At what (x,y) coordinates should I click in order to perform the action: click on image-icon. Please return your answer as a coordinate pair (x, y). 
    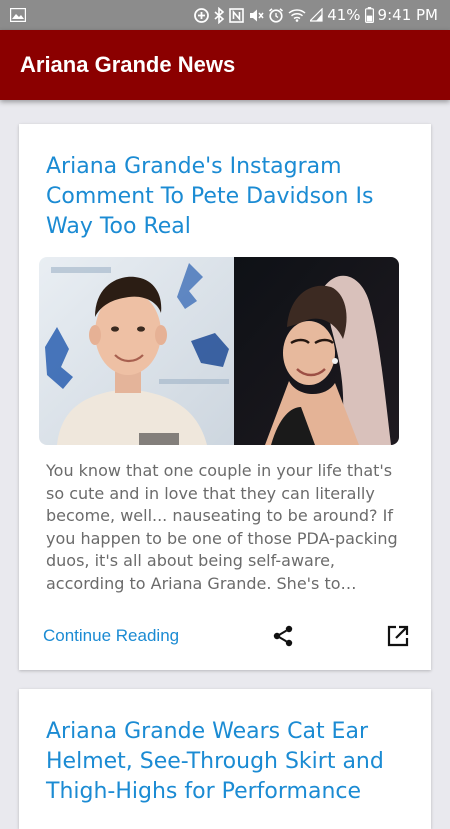
    Looking at the image, I should click on (18, 15).